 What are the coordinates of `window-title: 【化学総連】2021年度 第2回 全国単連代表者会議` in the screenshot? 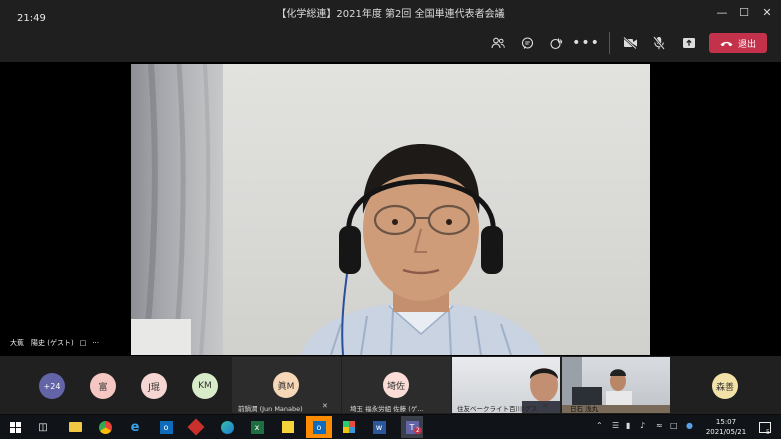 It's located at (390, 14).